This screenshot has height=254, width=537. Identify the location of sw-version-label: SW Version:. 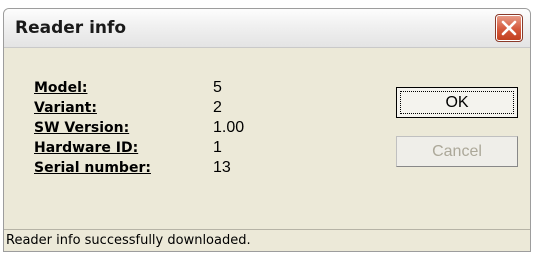
(82, 128).